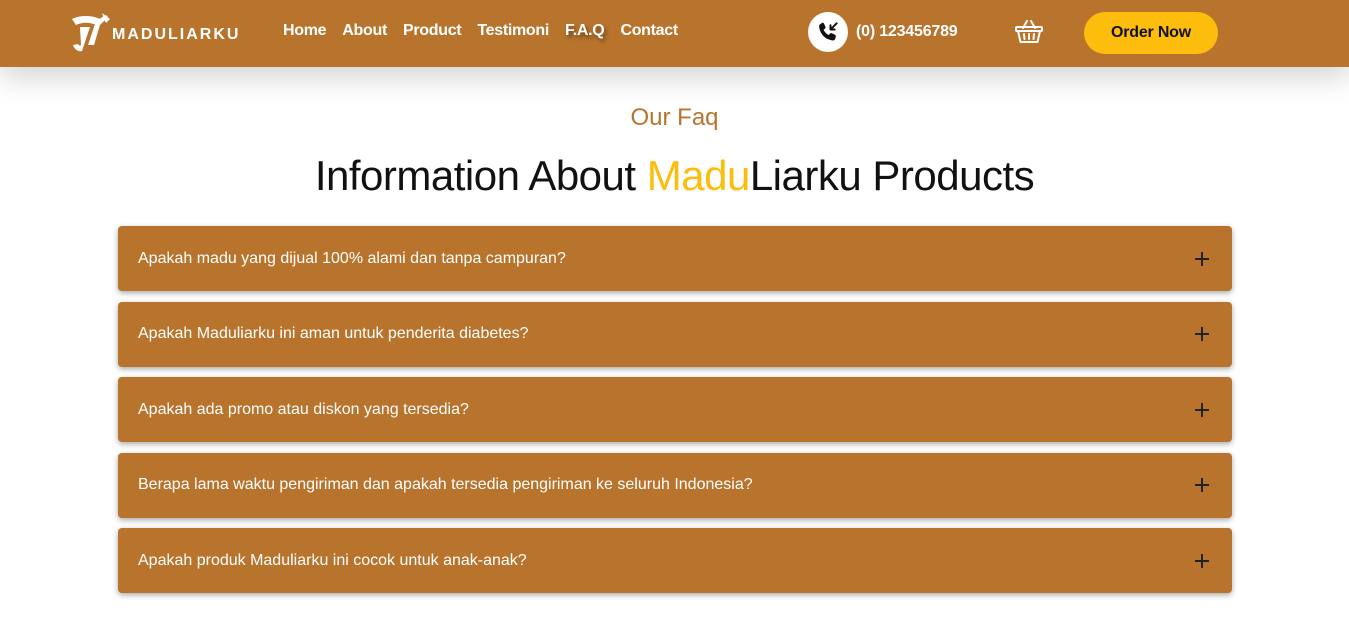 This screenshot has width=1349, height=626. I want to click on phone-number: (0) 123456789, so click(907, 31).